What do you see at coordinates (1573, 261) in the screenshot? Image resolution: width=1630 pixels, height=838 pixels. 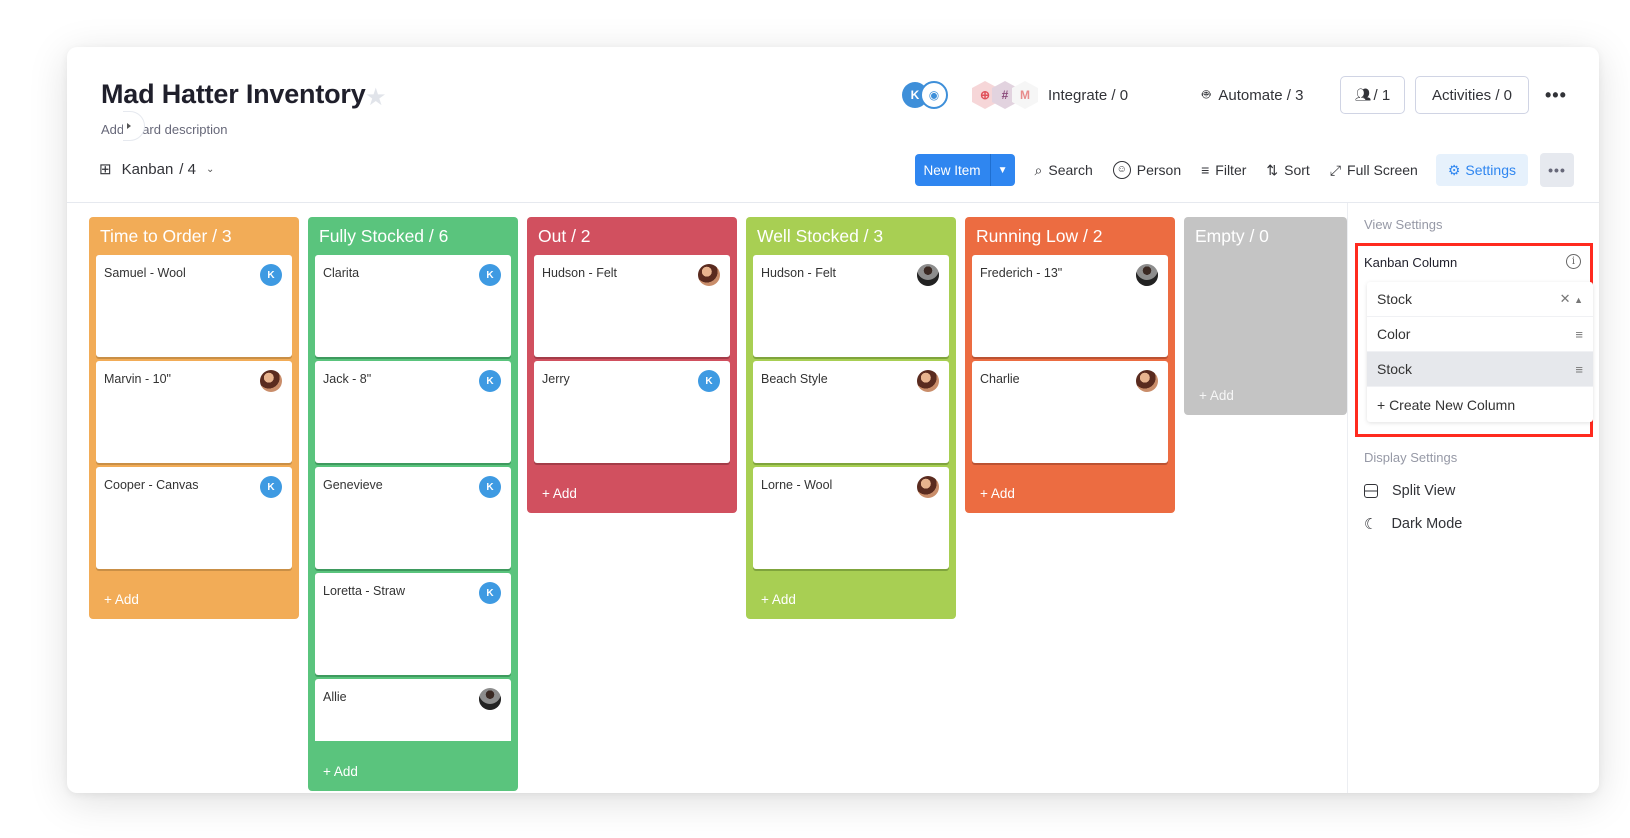 I see `info-icon: i` at bounding box center [1573, 261].